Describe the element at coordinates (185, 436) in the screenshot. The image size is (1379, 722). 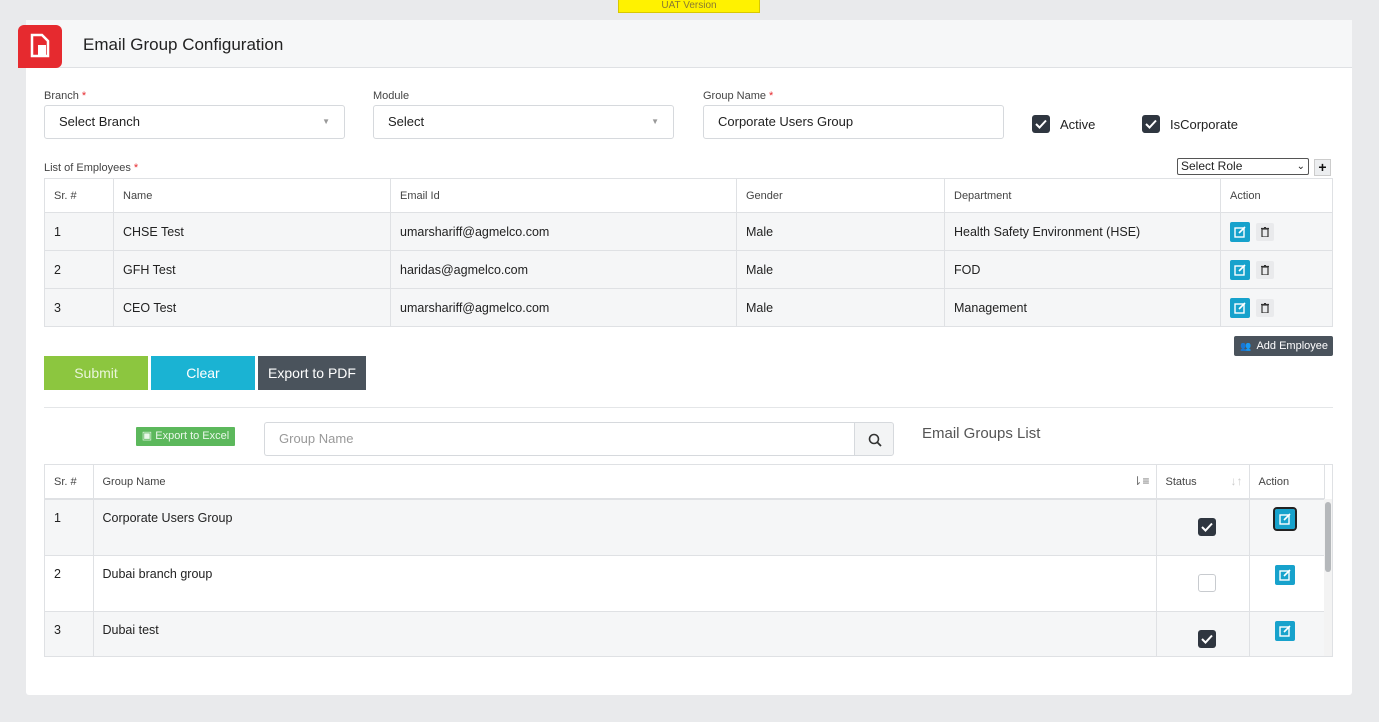
I see `export-excel-button: ▣ Export to Excel` at that location.